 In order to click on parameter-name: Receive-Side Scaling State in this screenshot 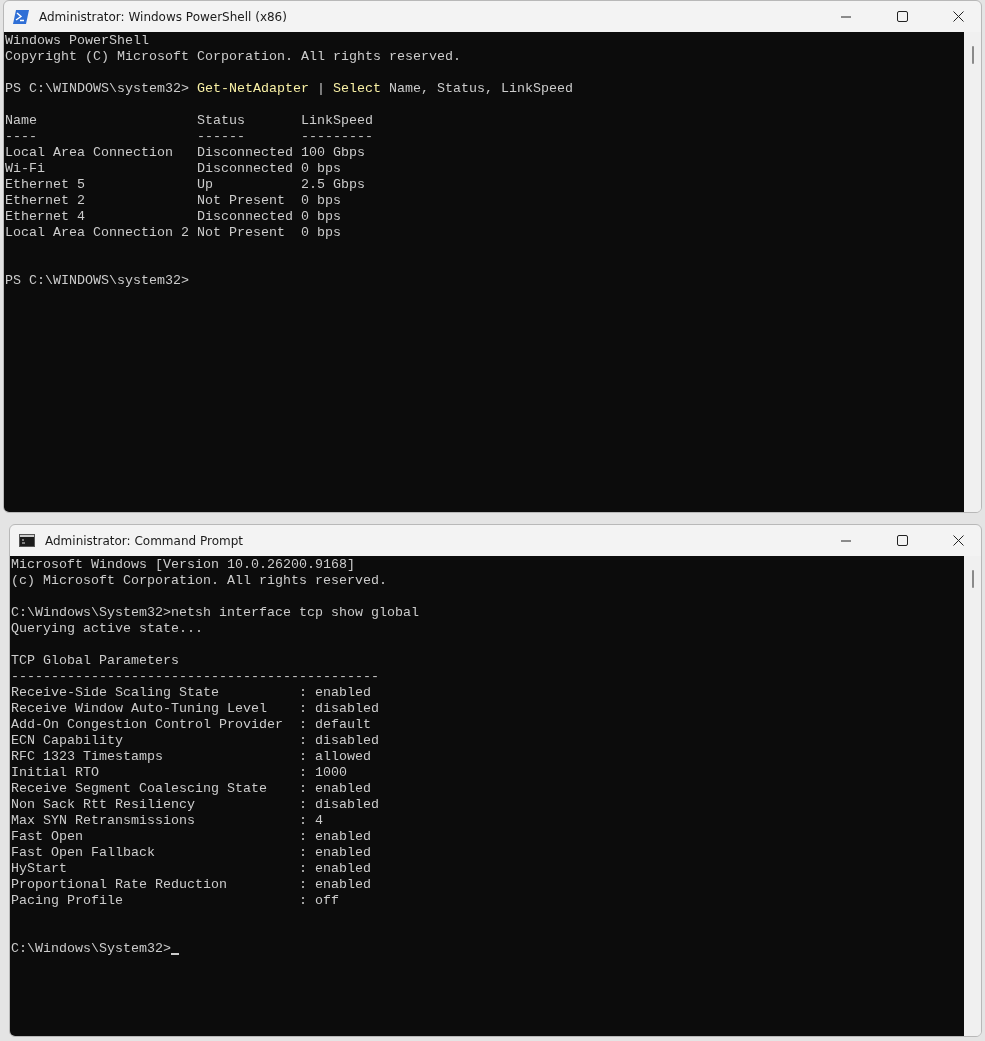, I will do `click(115, 693)`.